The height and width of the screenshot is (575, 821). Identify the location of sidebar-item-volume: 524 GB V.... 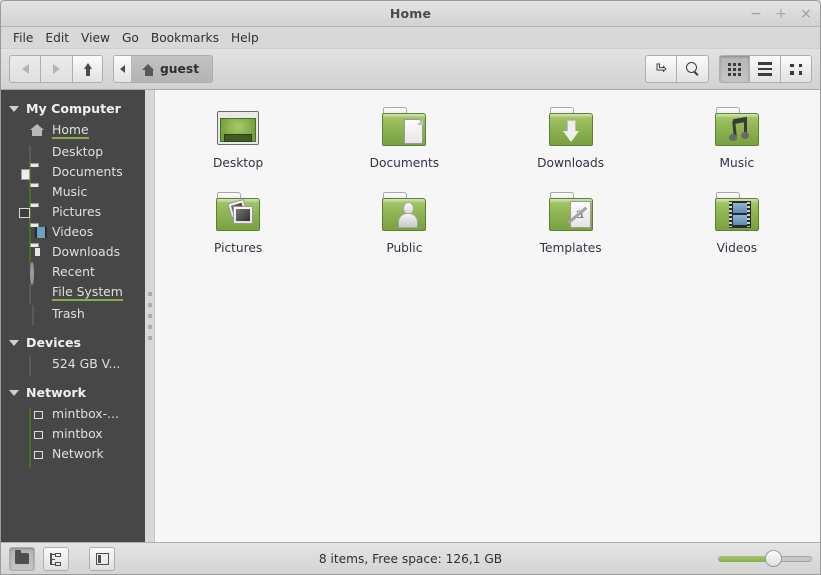
(73, 364).